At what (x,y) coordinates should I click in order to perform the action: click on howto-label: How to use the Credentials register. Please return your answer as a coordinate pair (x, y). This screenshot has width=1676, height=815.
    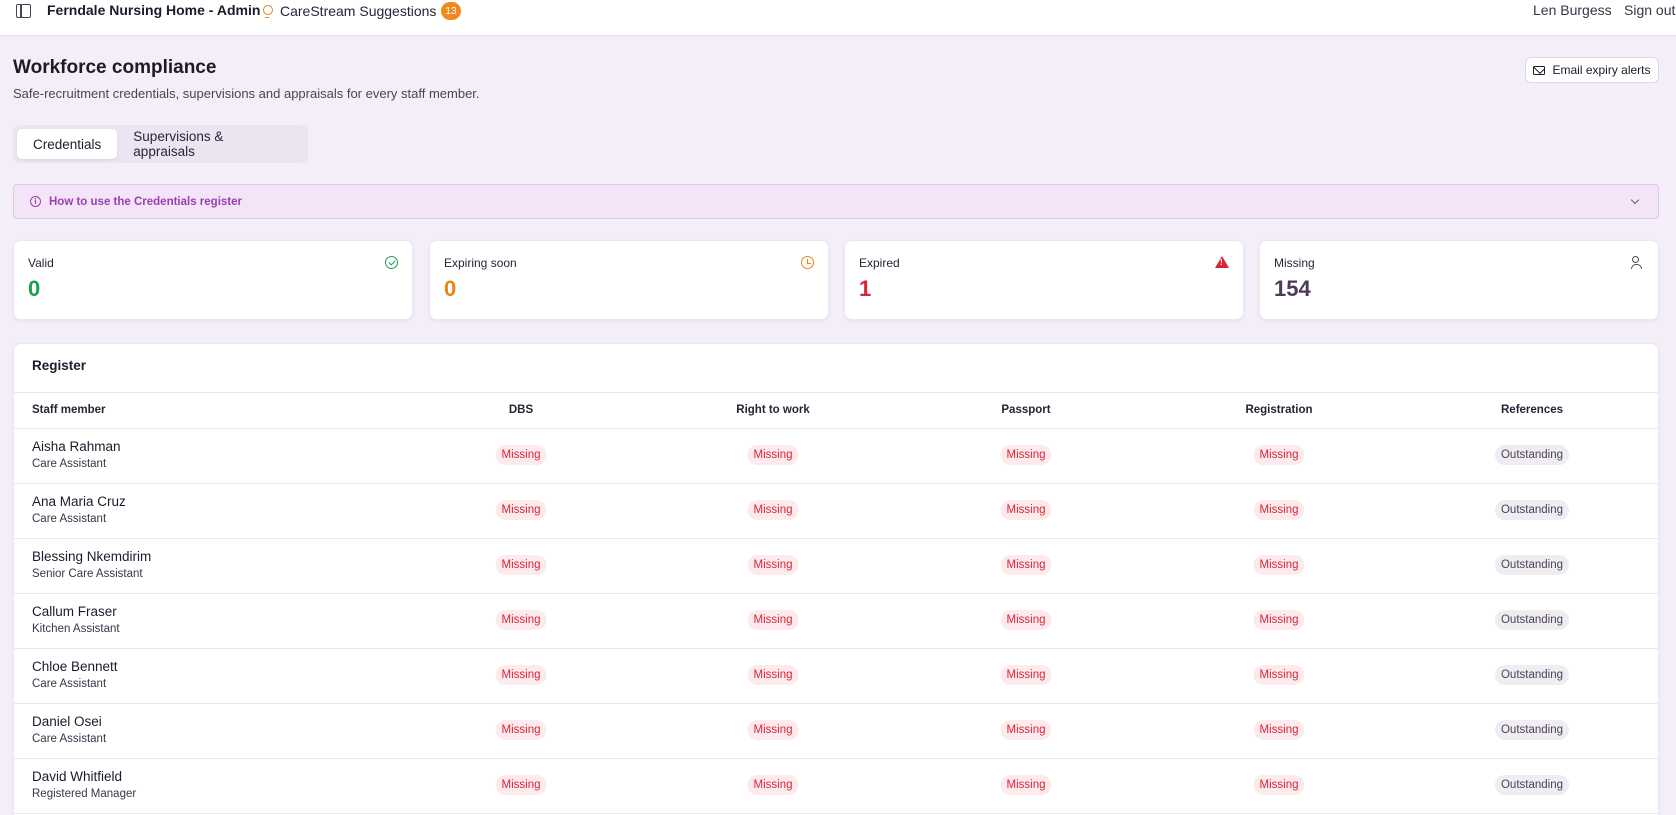
    Looking at the image, I should click on (145, 201).